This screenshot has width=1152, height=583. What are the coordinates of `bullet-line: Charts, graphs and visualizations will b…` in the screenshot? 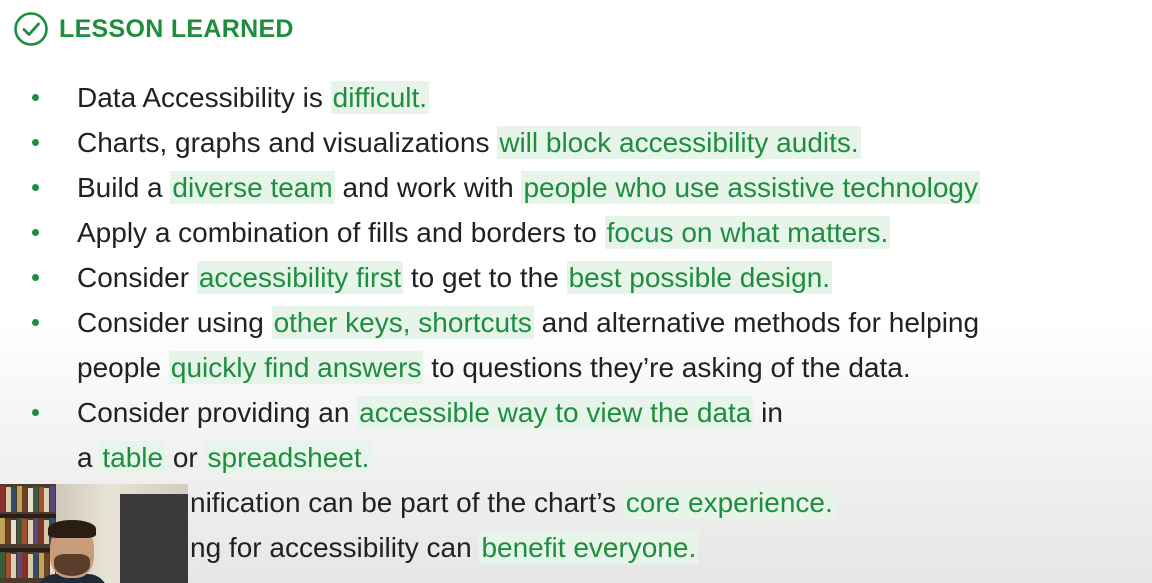 It's located at (614, 142).